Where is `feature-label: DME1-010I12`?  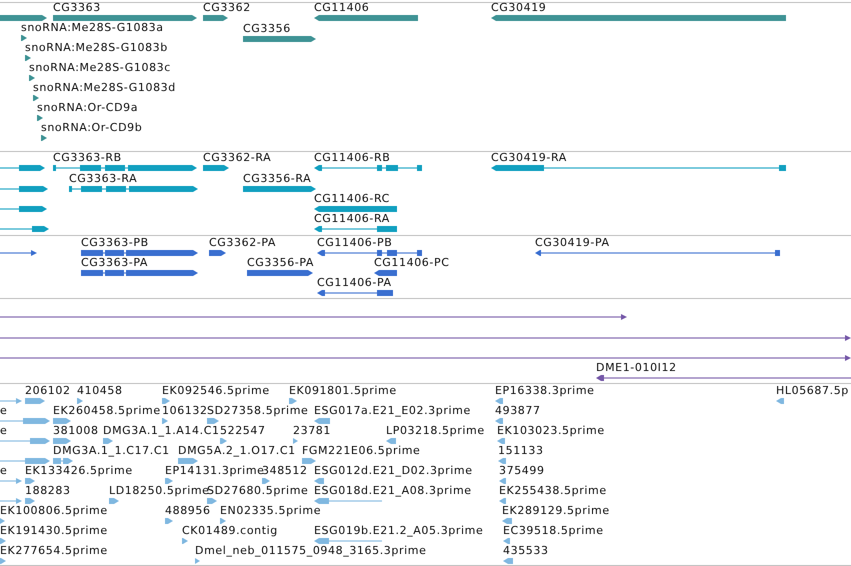 feature-label: DME1-010I12 is located at coordinates (636, 367).